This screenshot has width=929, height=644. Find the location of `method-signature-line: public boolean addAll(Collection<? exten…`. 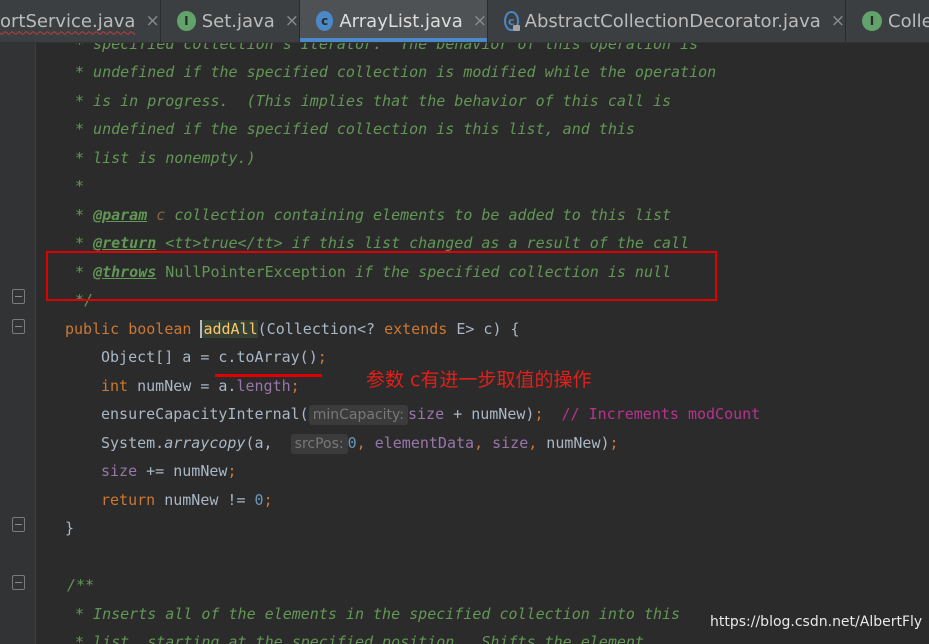

method-signature-line: public boolean addAll(Collection<? exten… is located at coordinates (292, 329).